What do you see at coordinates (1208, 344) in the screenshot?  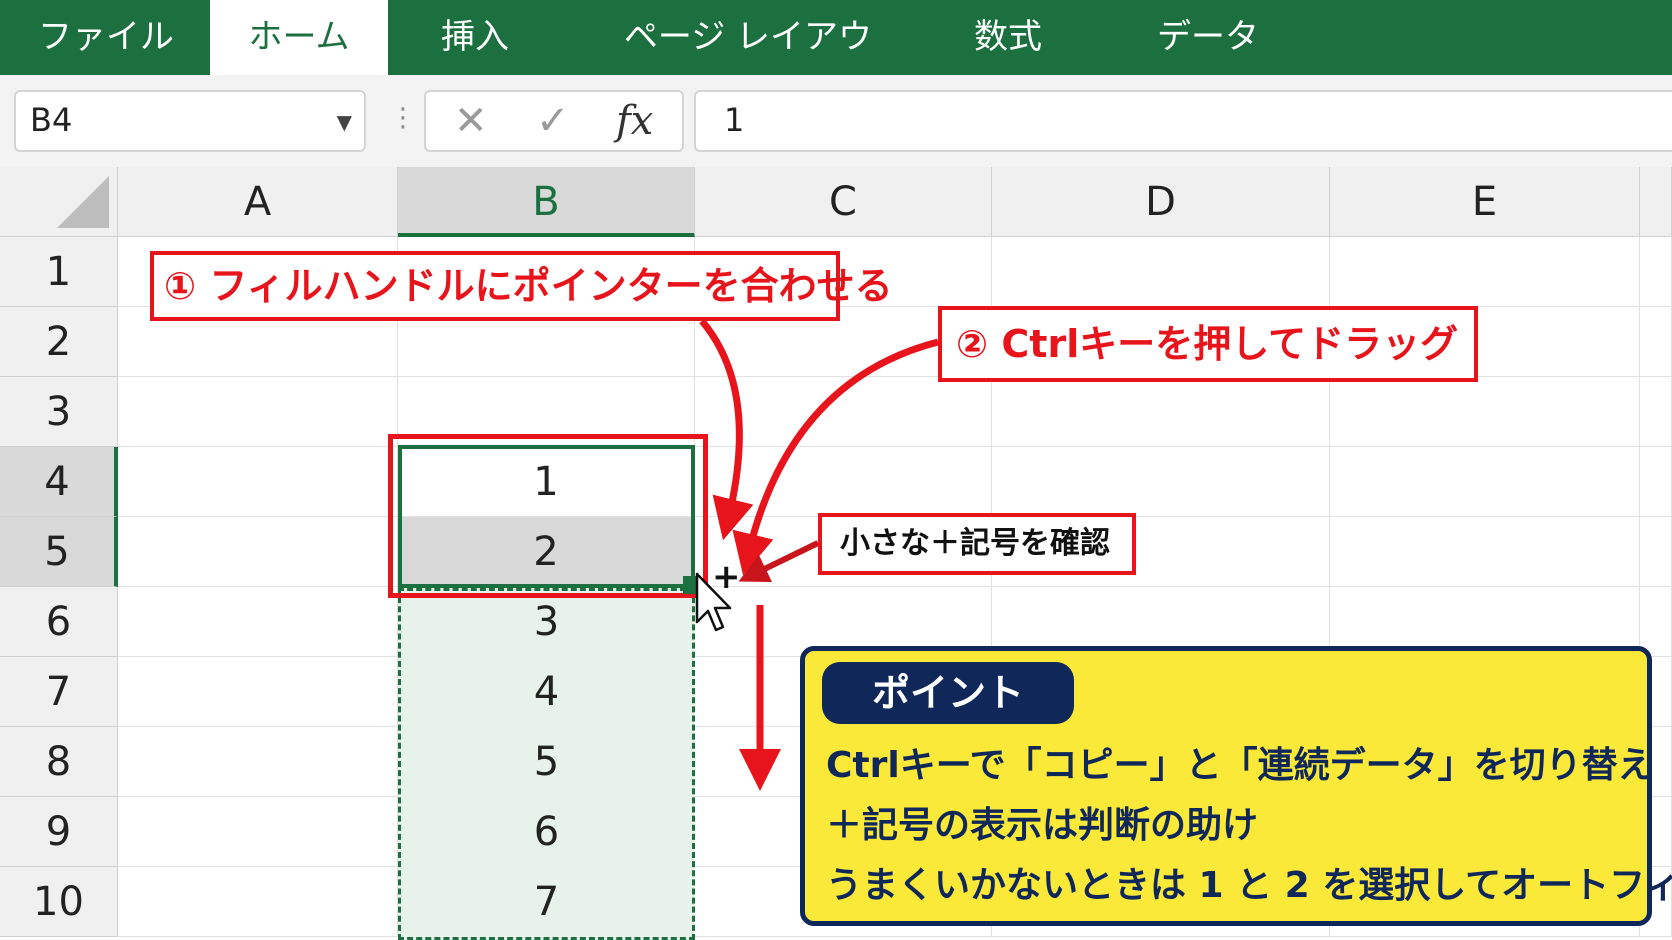 I see `callout-step2: ② Ctrlキーを押してドラッグ` at bounding box center [1208, 344].